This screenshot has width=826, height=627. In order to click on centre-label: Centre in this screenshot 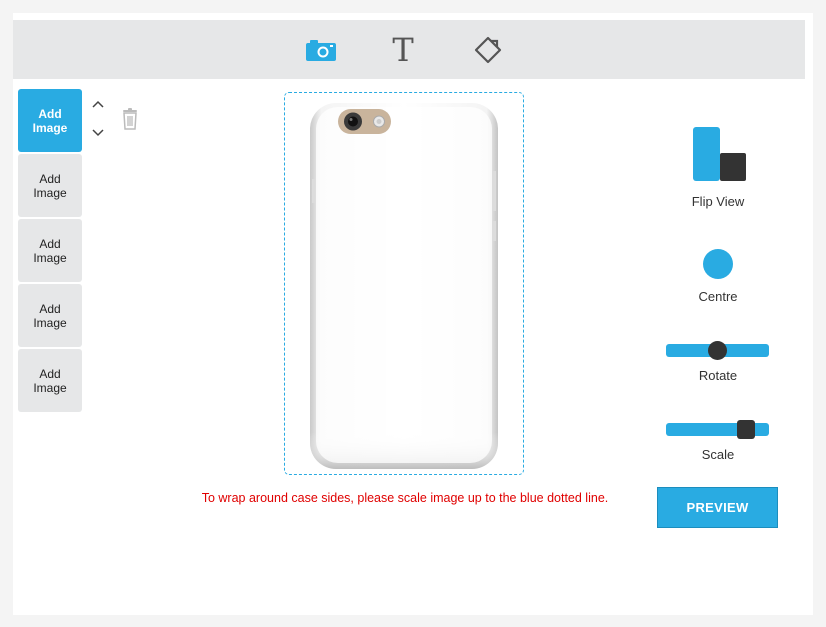, I will do `click(718, 296)`.